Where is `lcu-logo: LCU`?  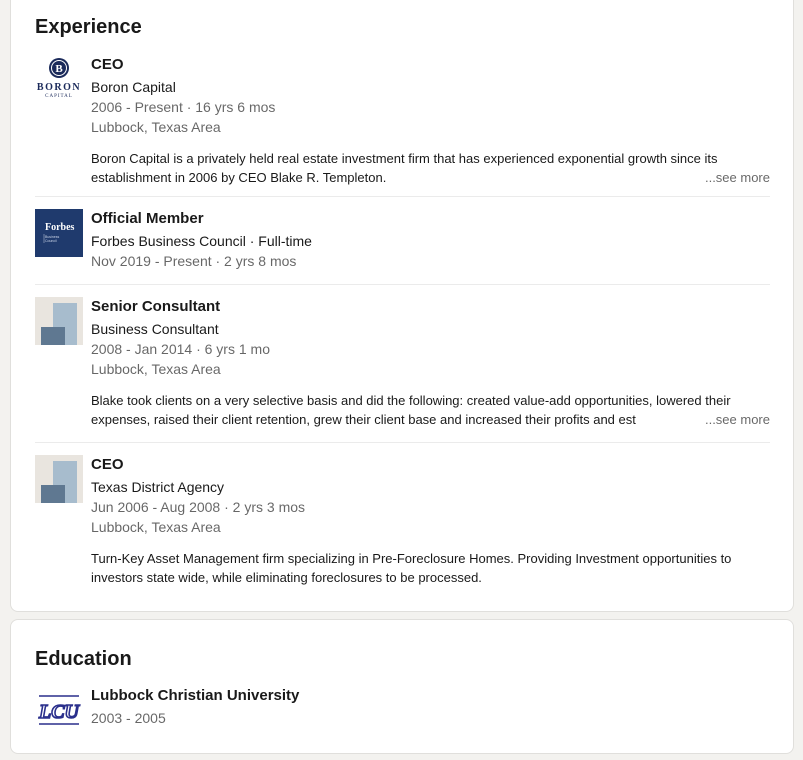 lcu-logo: LCU is located at coordinates (59, 710).